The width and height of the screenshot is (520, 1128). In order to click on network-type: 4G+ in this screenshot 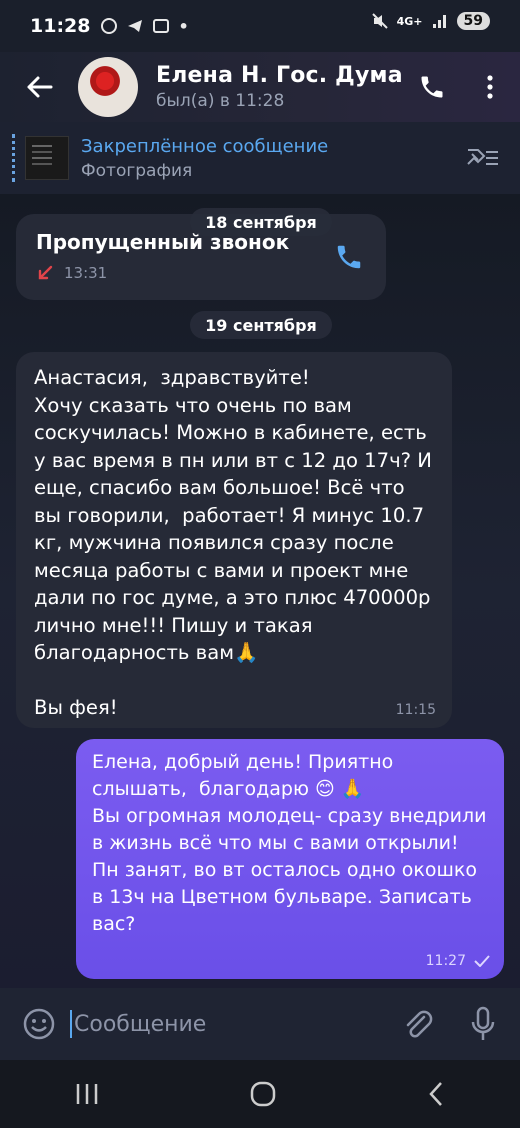, I will do `click(409, 21)`.